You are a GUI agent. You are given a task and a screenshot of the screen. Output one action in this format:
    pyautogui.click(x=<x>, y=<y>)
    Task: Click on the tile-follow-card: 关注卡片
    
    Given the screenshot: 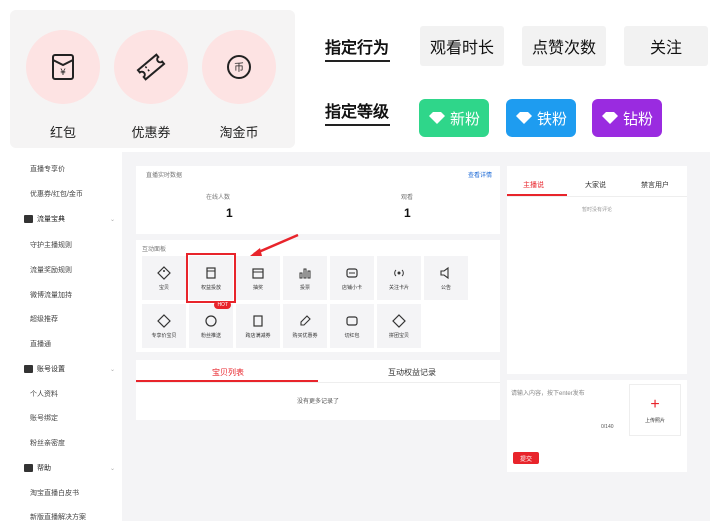 What is the action you would take?
    pyautogui.click(x=399, y=278)
    